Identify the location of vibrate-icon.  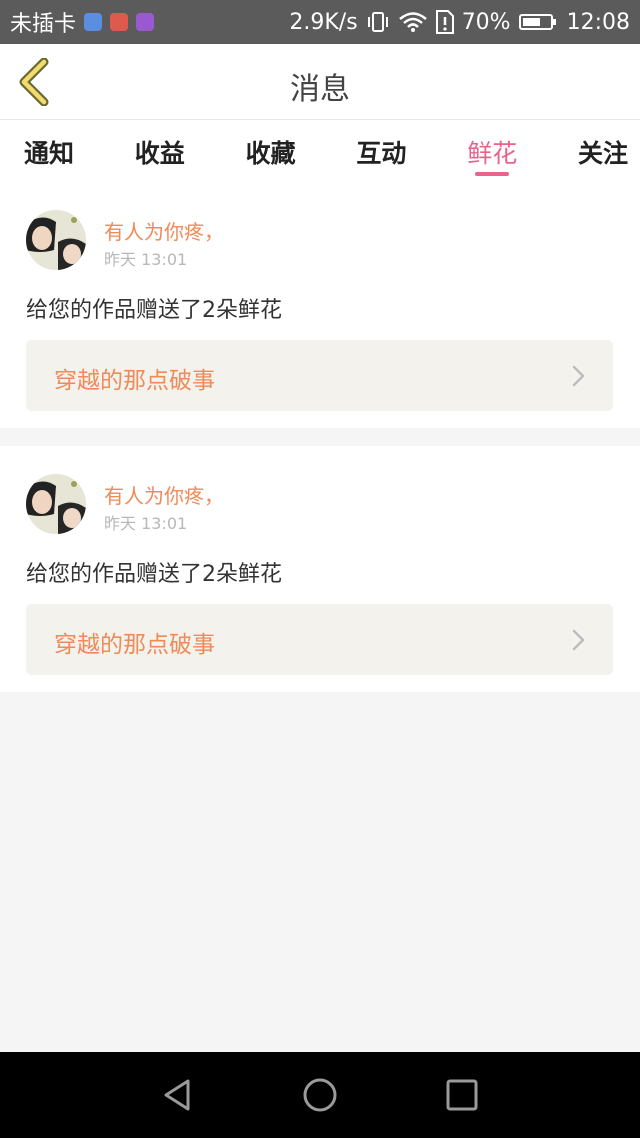
(377, 22).